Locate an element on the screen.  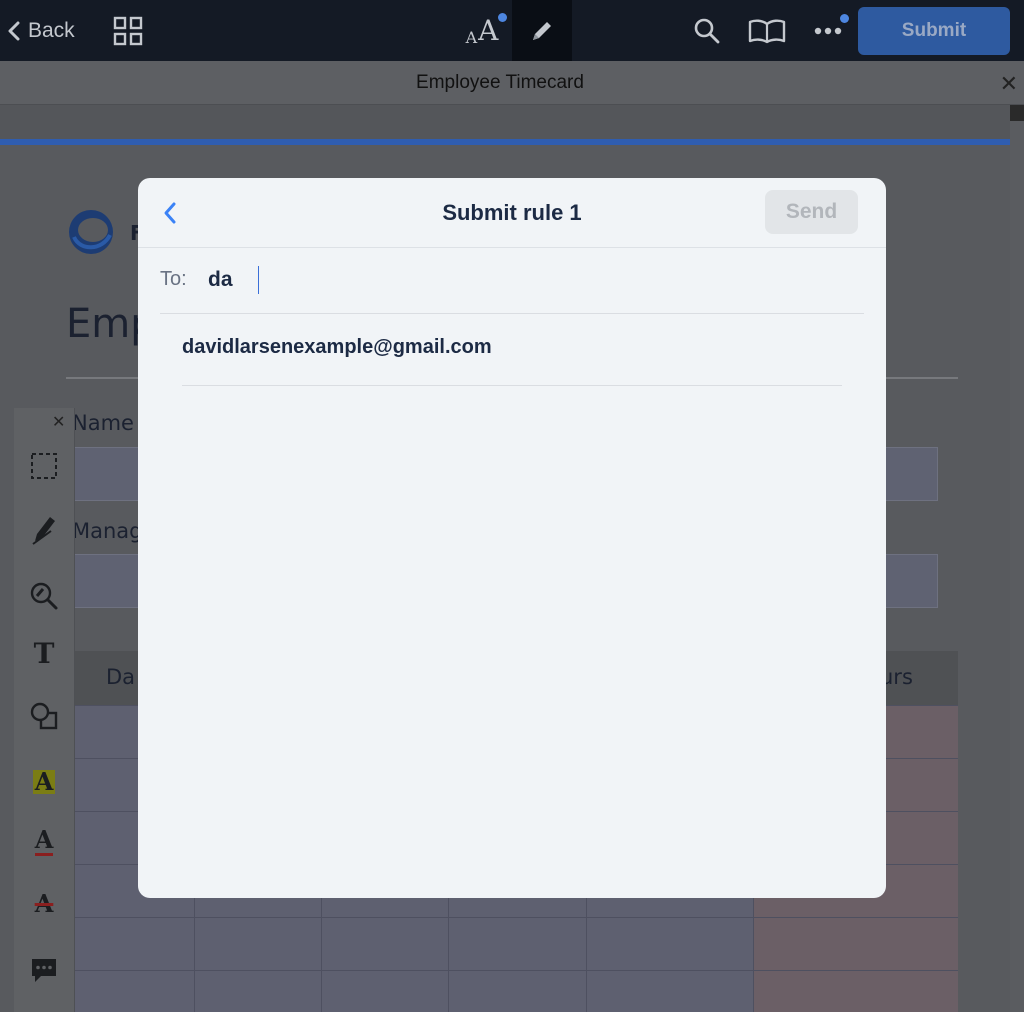
more-button is located at coordinates (828, 31).